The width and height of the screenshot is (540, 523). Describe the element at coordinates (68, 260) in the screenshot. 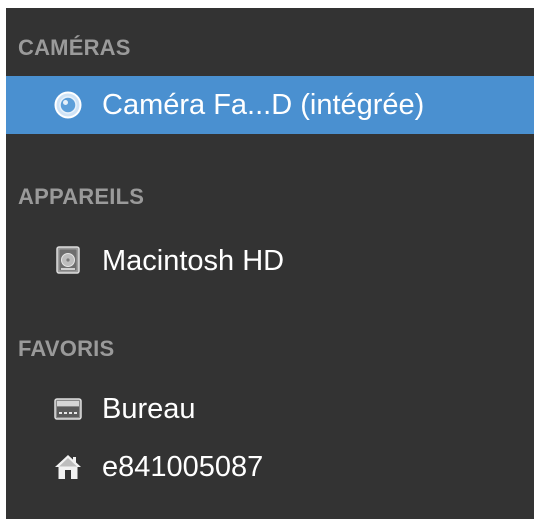

I see `hard-drive-icon` at that location.